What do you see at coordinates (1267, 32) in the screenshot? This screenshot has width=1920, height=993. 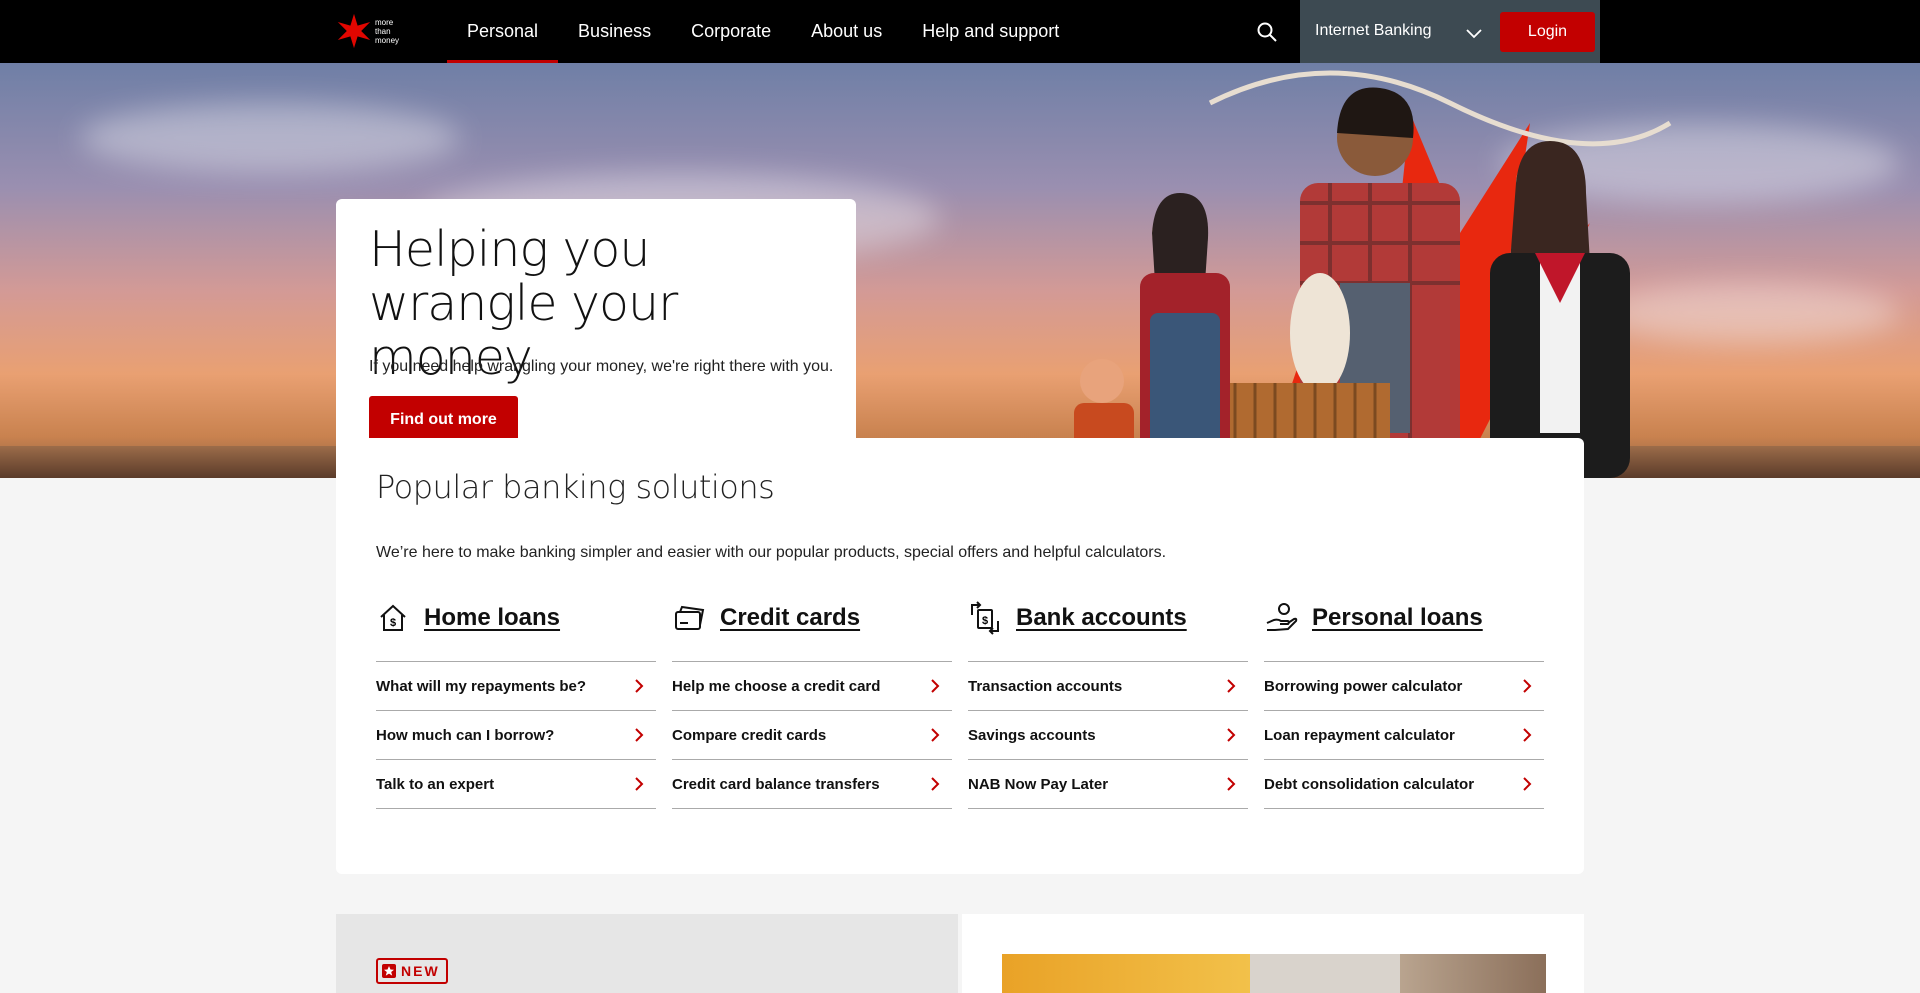 I see `search-icon` at bounding box center [1267, 32].